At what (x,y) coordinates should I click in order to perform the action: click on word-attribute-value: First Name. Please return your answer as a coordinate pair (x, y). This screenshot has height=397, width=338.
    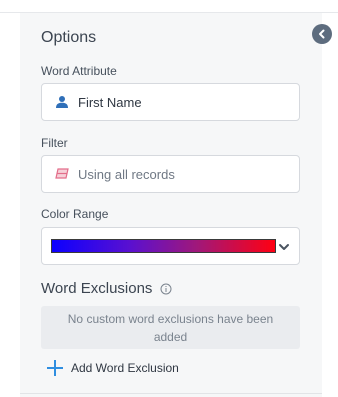
    Looking at the image, I should click on (110, 102).